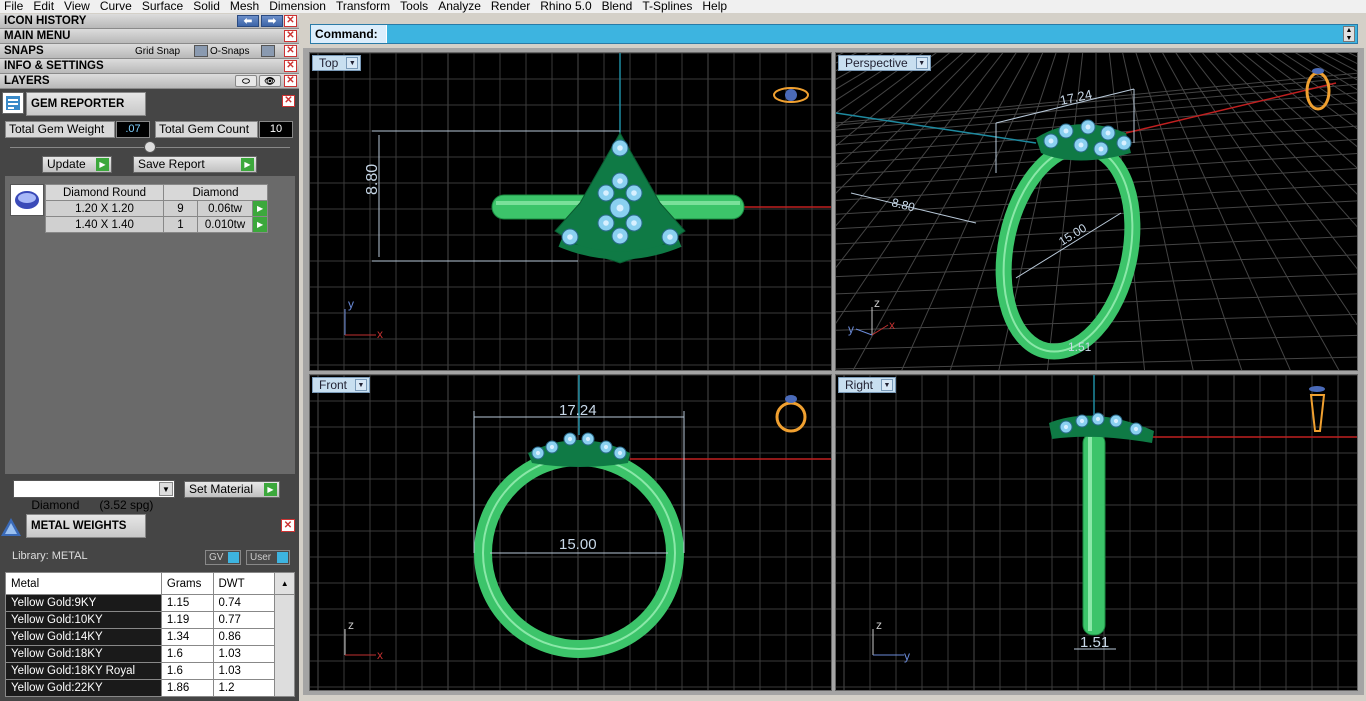 The height and width of the screenshot is (701, 1366). Describe the element at coordinates (43, 6) in the screenshot. I see `menu-item-edit: Edit` at that location.